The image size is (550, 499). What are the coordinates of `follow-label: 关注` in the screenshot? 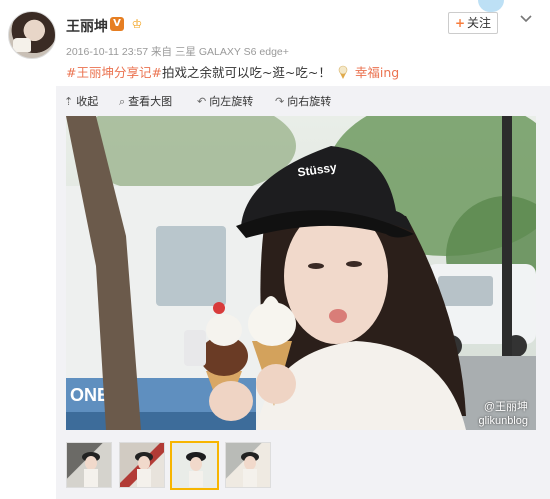 It's located at (479, 23).